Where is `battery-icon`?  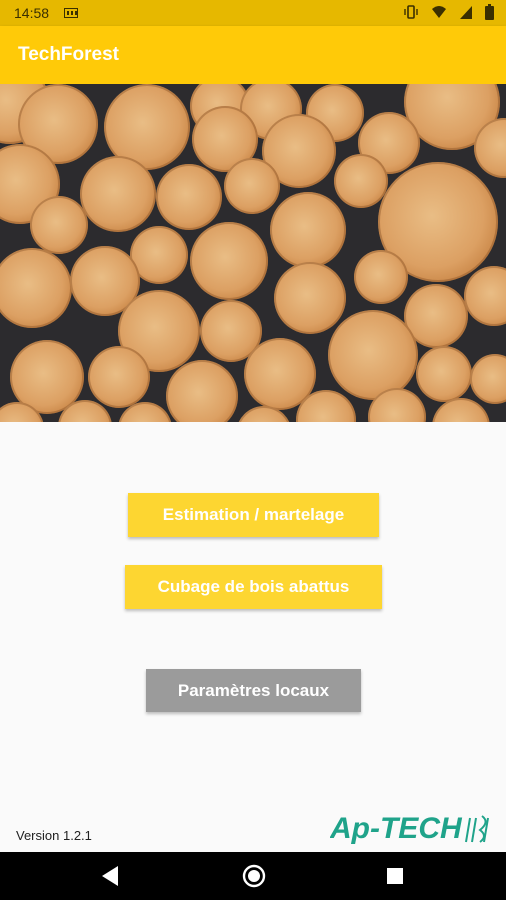 battery-icon is located at coordinates (489, 12).